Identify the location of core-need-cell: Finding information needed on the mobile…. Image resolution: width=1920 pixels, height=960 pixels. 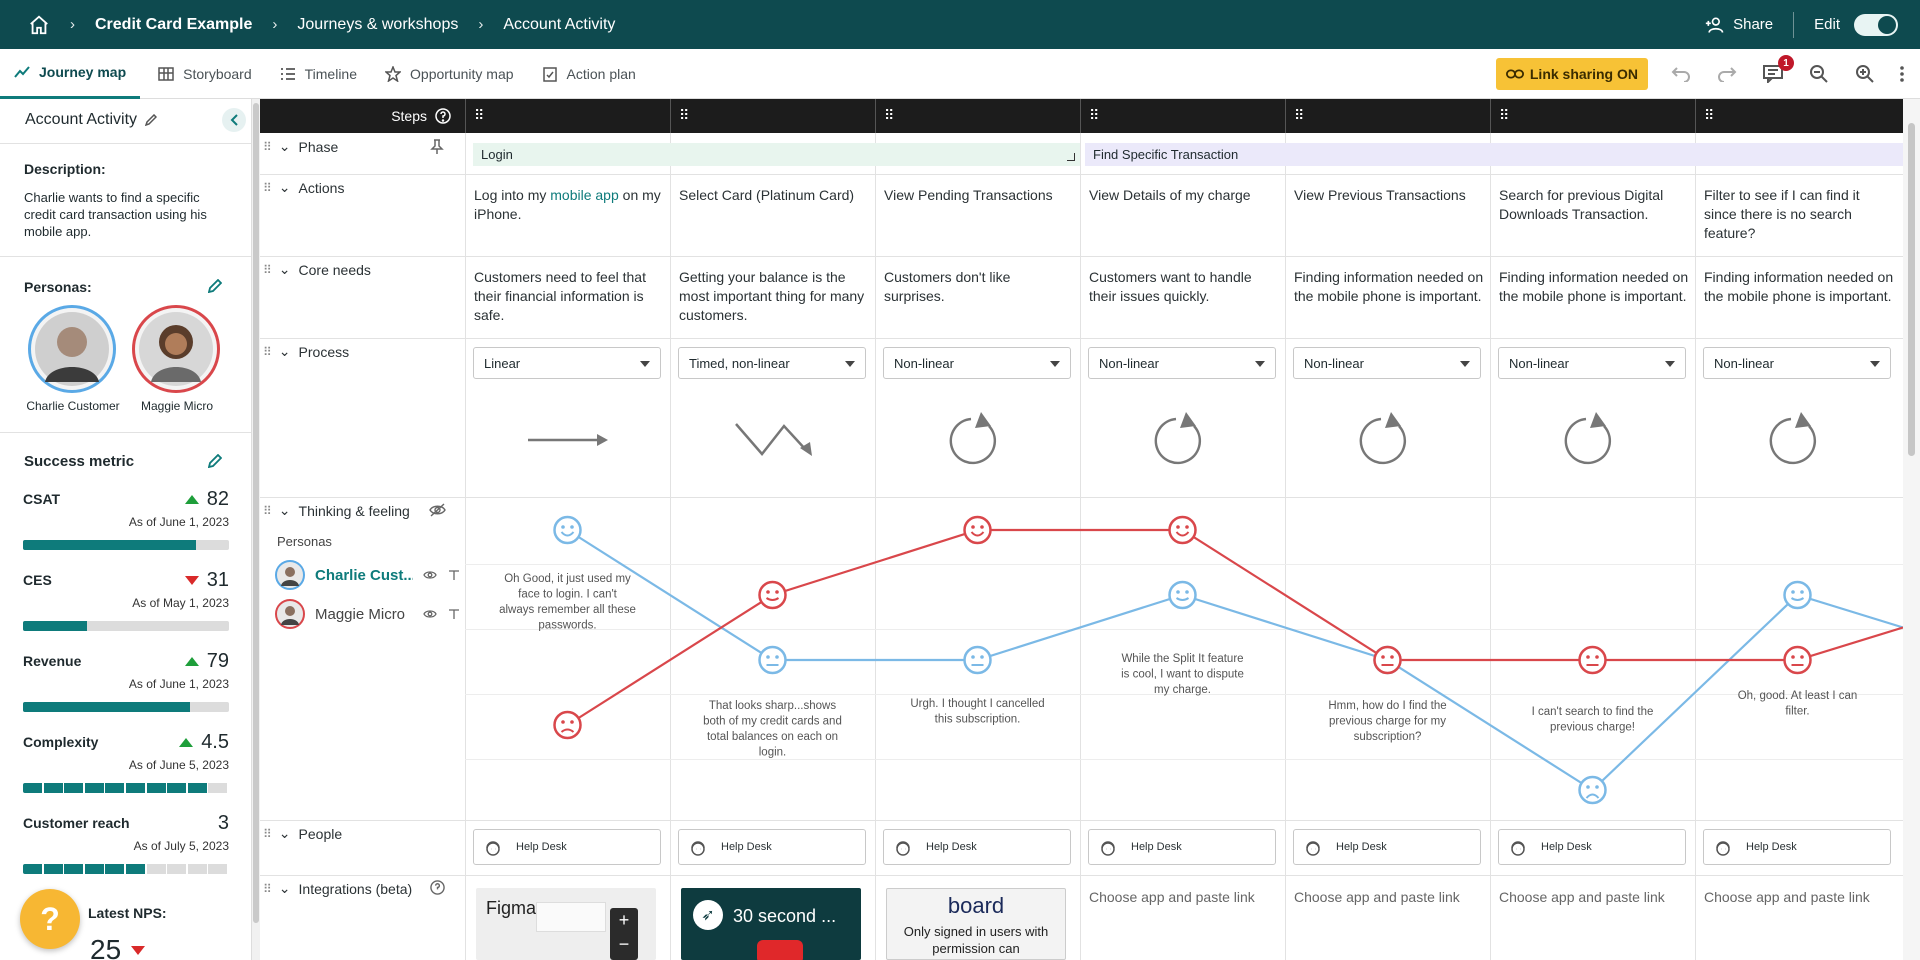
(1594, 287).